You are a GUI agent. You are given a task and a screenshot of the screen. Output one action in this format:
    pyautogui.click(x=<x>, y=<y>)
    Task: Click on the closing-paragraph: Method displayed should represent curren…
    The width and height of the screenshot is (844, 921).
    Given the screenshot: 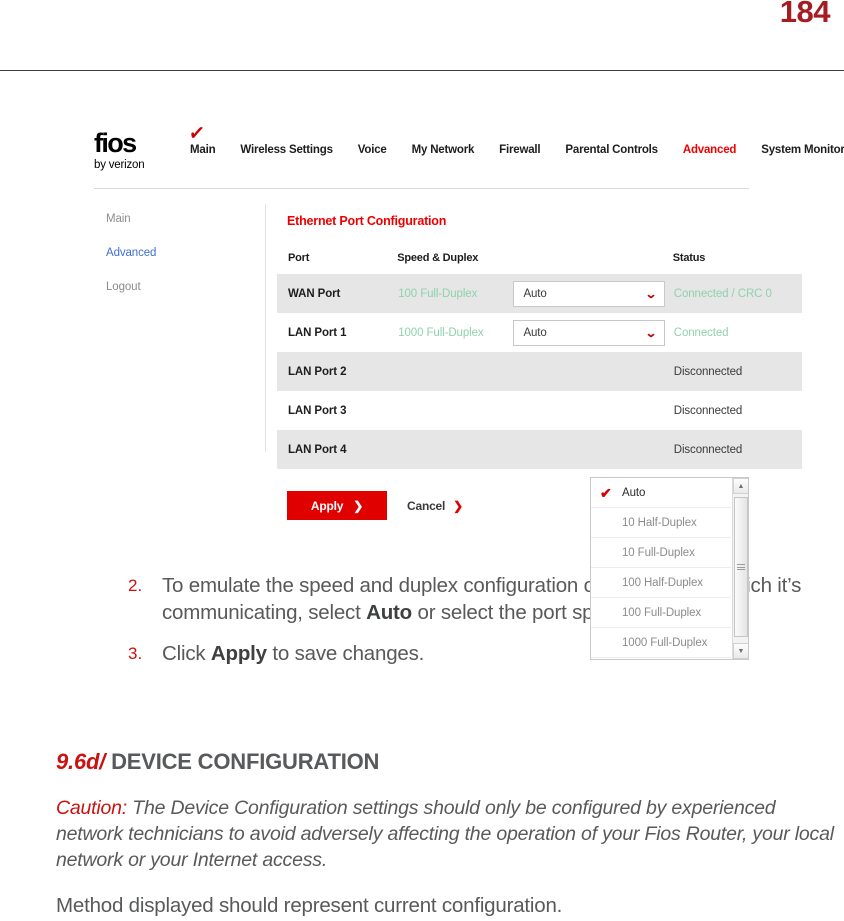 What is the action you would take?
    pyautogui.click(x=309, y=905)
    